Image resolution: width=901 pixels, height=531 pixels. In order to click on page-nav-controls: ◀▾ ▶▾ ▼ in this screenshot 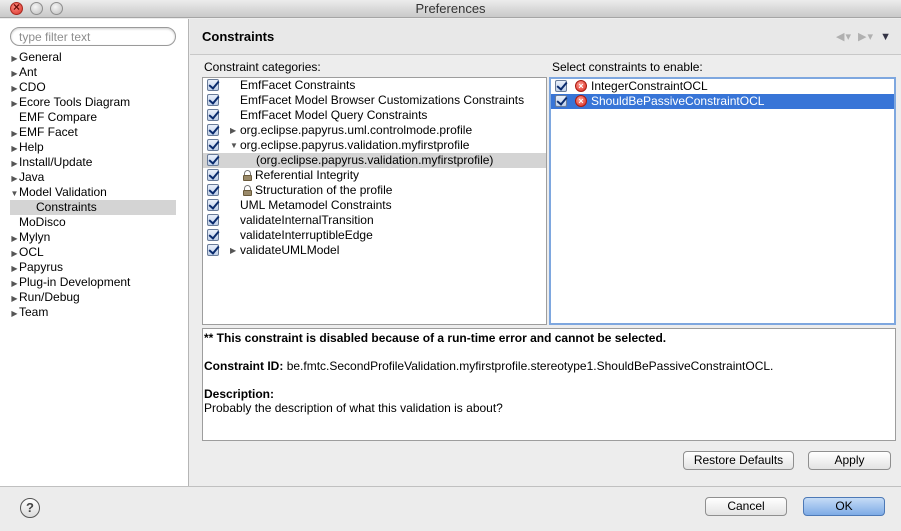, I will do `click(861, 36)`.